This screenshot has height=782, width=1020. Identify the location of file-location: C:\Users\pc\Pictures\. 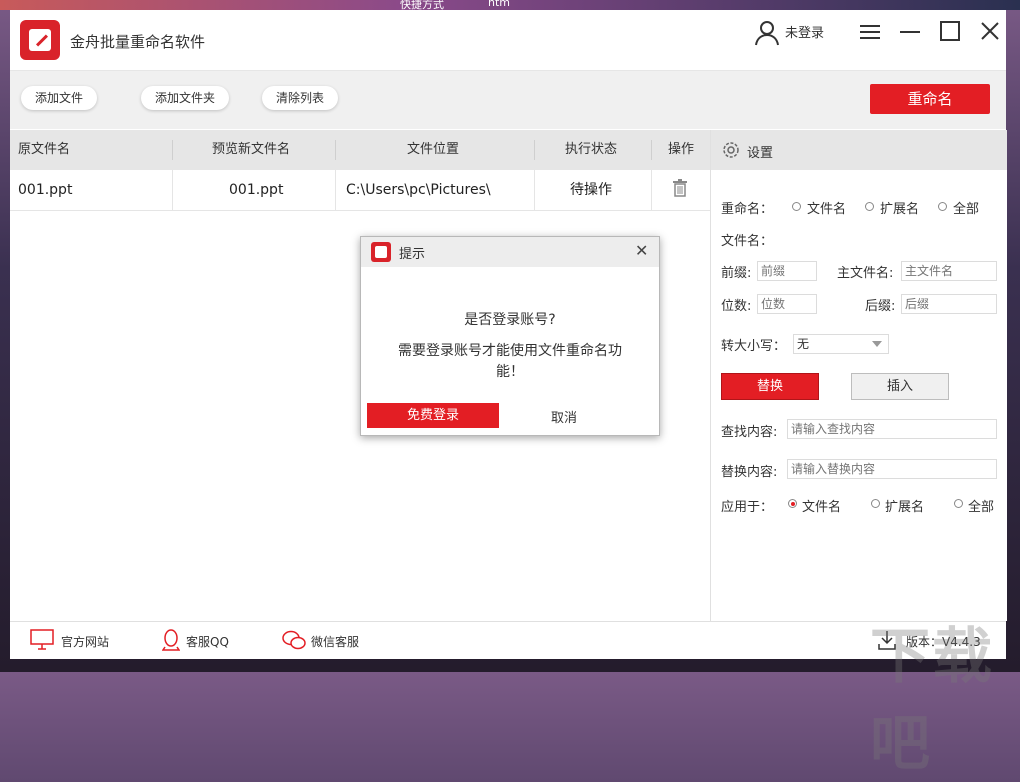
(418, 190).